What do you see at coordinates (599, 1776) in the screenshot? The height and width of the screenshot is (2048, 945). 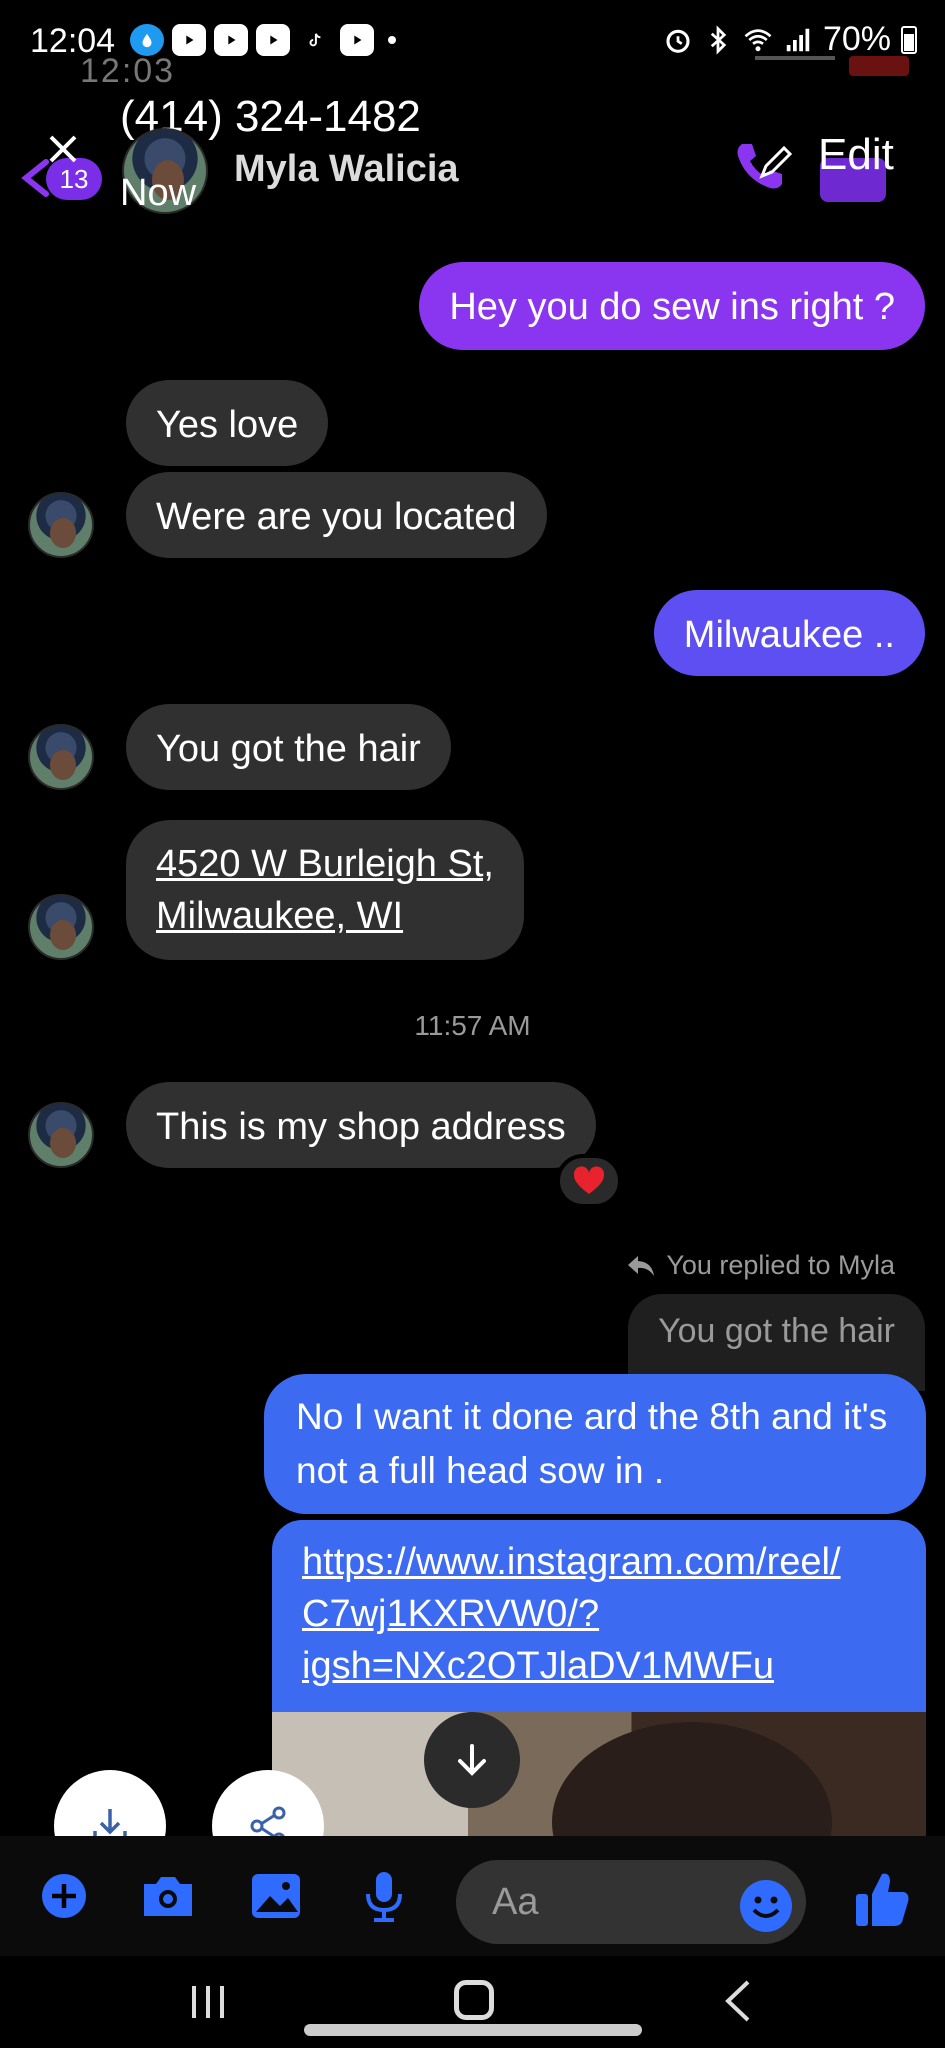 I see `link-preview-image` at bounding box center [599, 1776].